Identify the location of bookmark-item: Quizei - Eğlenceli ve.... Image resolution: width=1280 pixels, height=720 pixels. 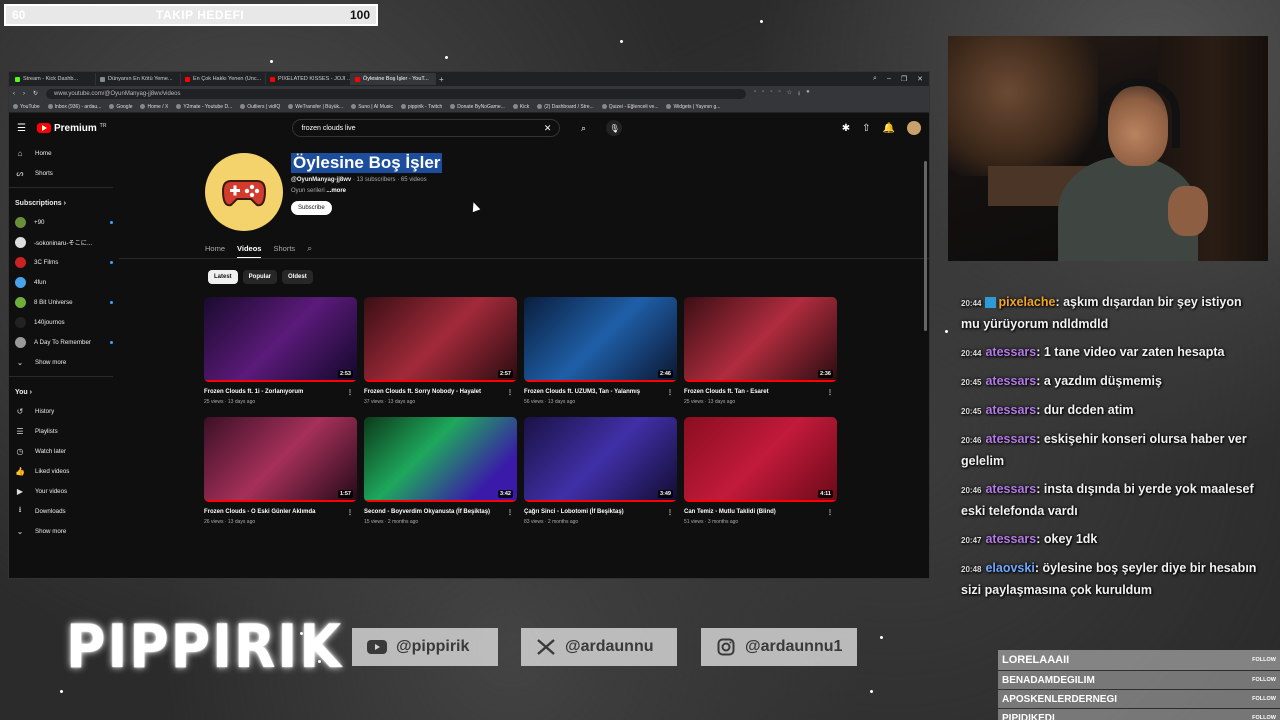
(629, 107).